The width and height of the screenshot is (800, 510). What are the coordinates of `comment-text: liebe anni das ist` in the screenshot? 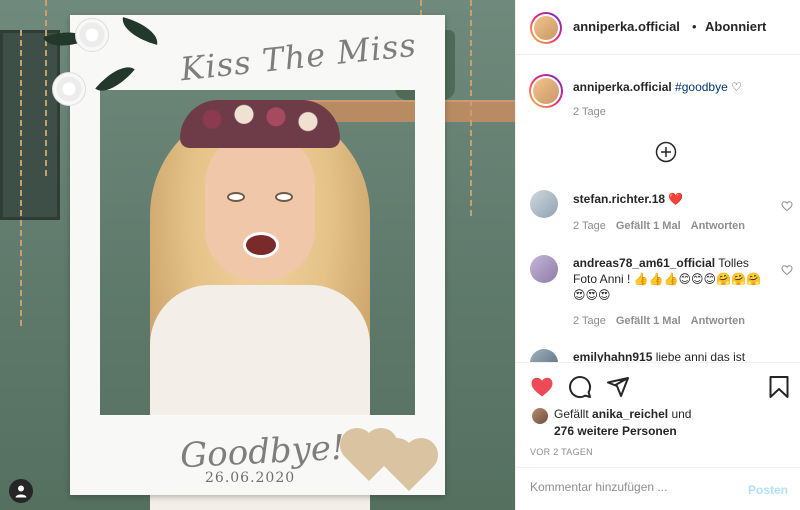 It's located at (700, 356).